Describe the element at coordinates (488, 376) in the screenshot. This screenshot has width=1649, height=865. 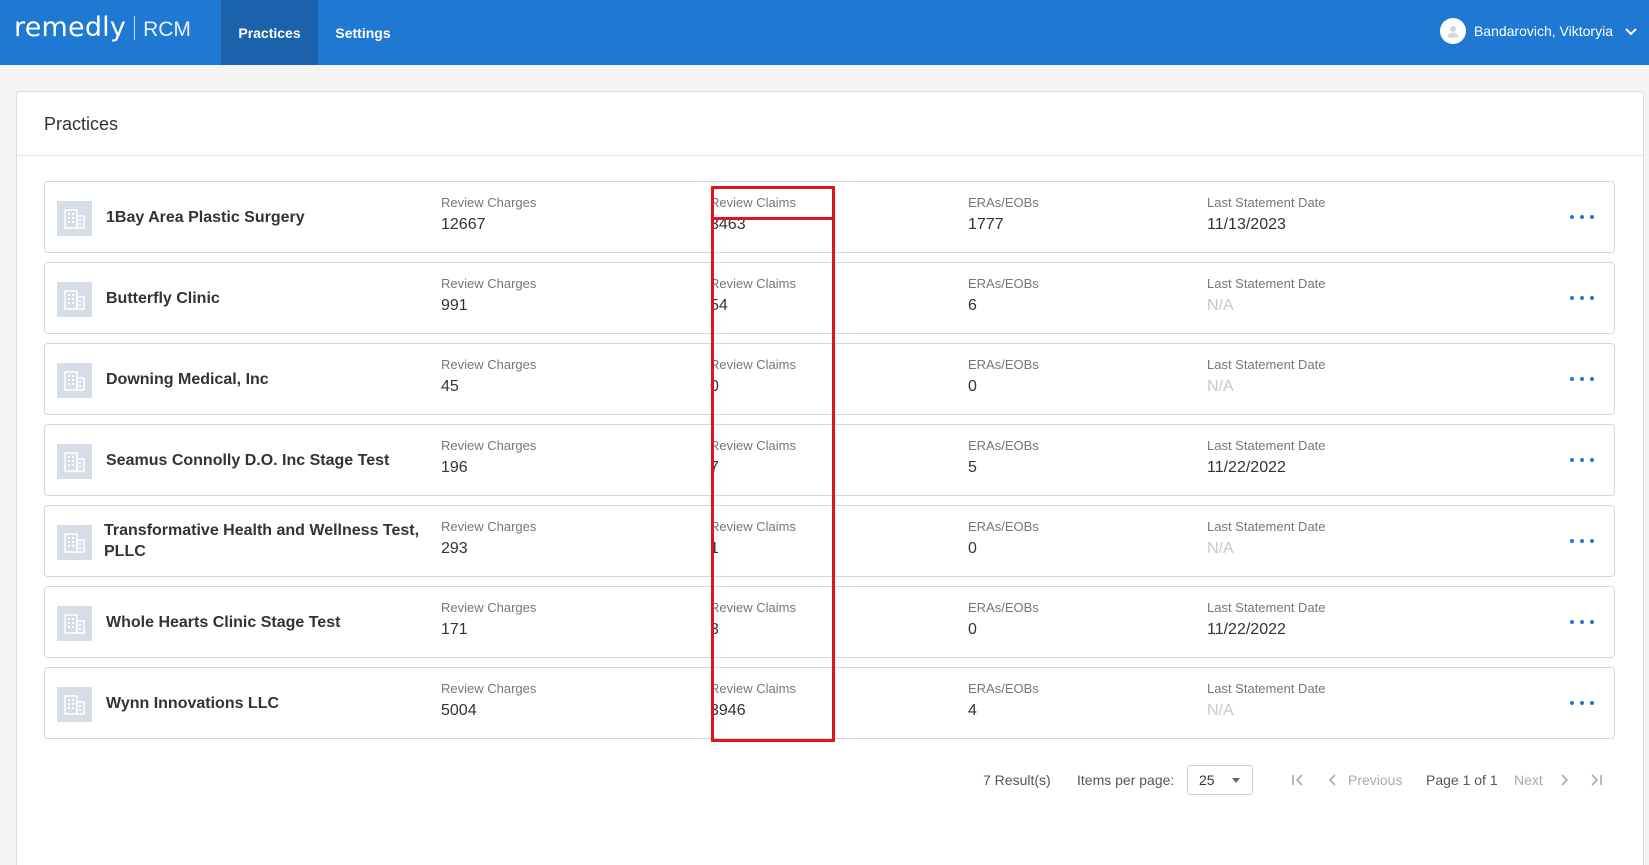
I see `review-charges-cell: Review Charges 45` at that location.